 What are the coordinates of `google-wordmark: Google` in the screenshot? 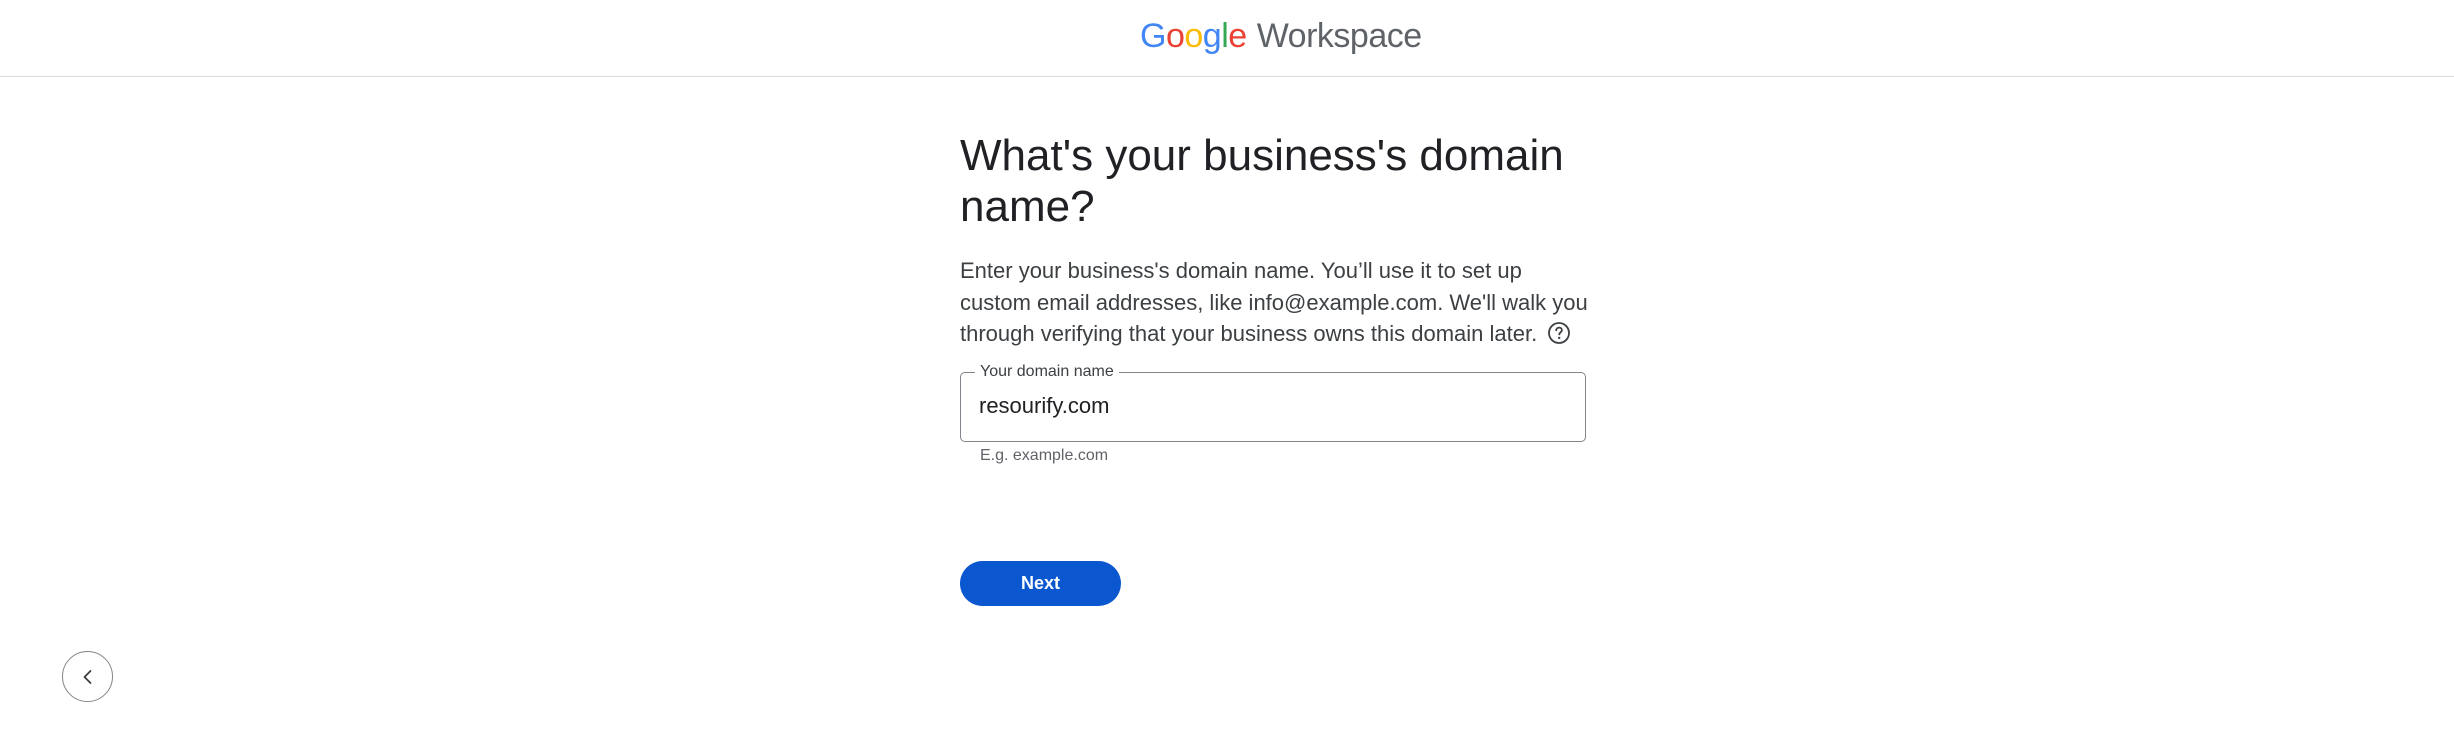 It's located at (1193, 35).